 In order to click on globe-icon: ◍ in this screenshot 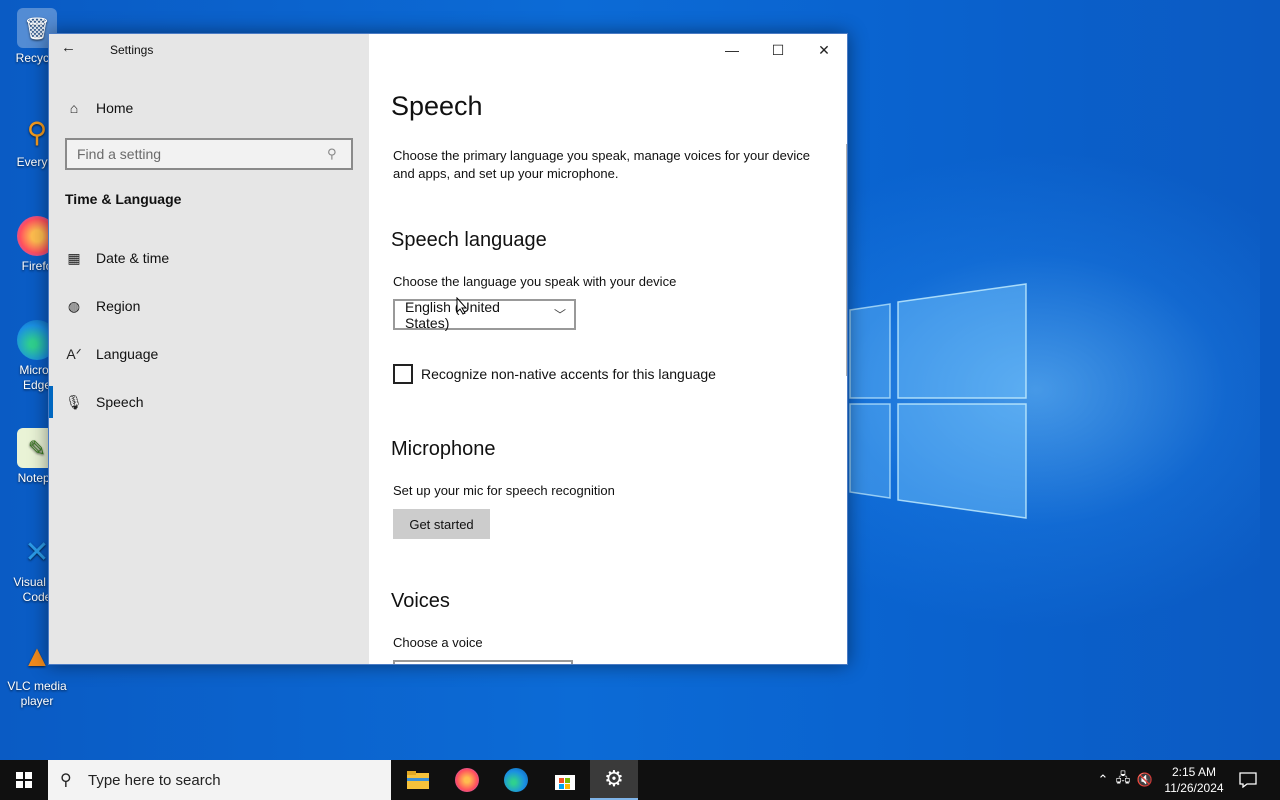, I will do `click(74, 305)`.